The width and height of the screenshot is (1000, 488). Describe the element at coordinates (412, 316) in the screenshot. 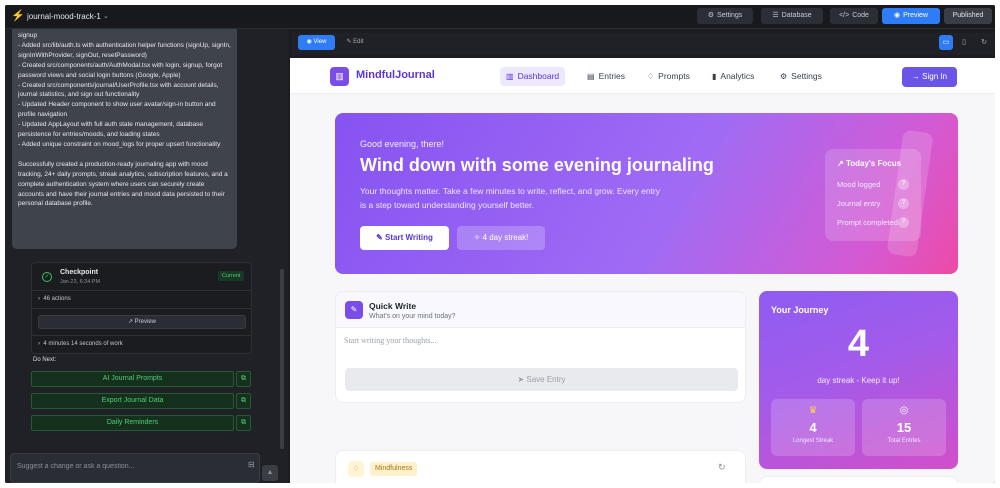

I see `quick-write-subtitle: What's on your mind today?` at that location.